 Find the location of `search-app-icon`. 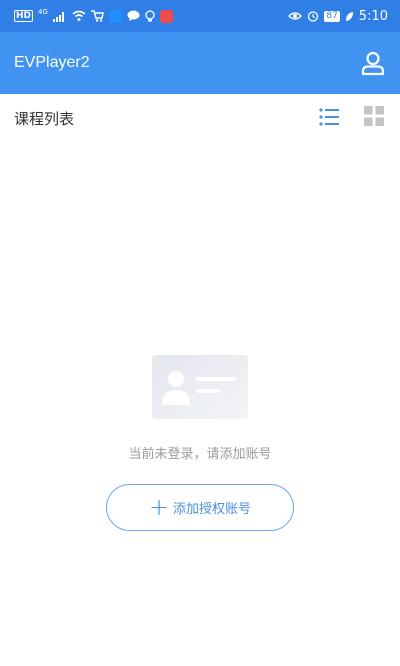

search-app-icon is located at coordinates (115, 16).